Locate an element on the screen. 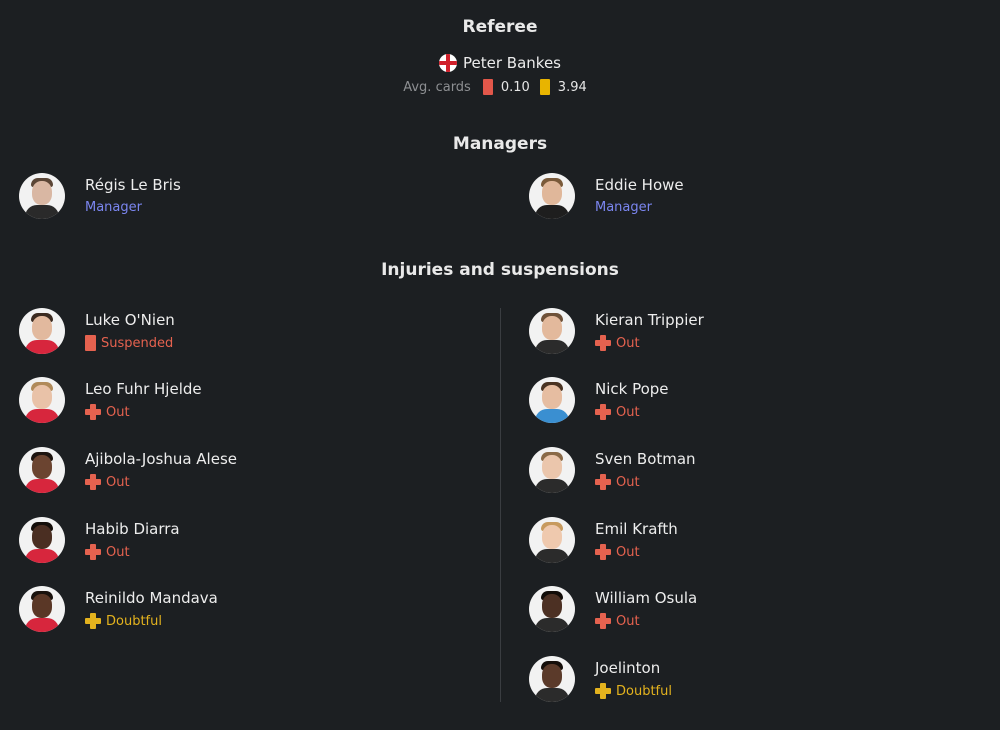  red-card-icon is located at coordinates (487, 87).